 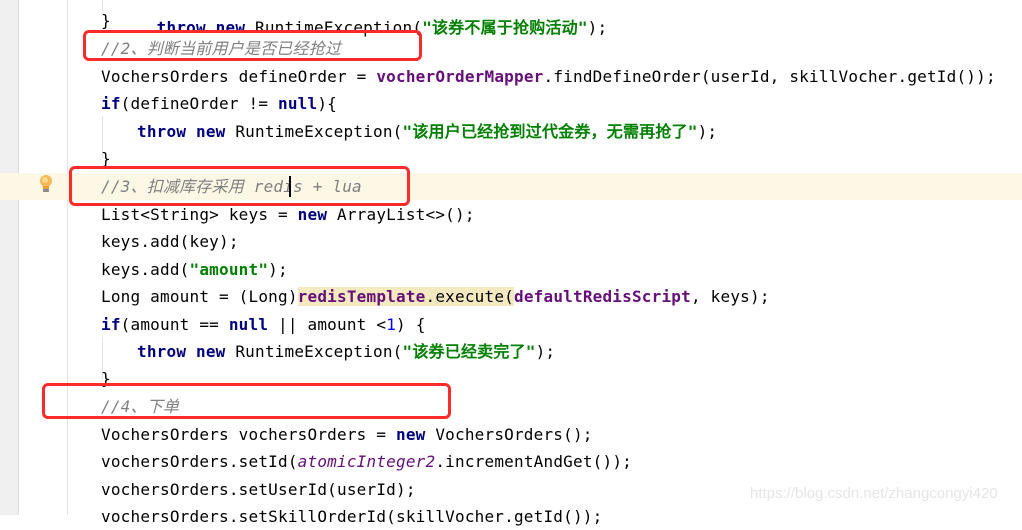 I want to click on code-text: keys.add(key);, so click(x=170, y=241).